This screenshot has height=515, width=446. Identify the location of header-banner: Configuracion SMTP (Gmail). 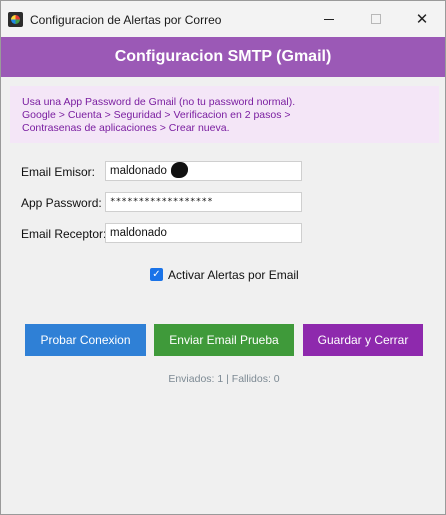
(223, 57).